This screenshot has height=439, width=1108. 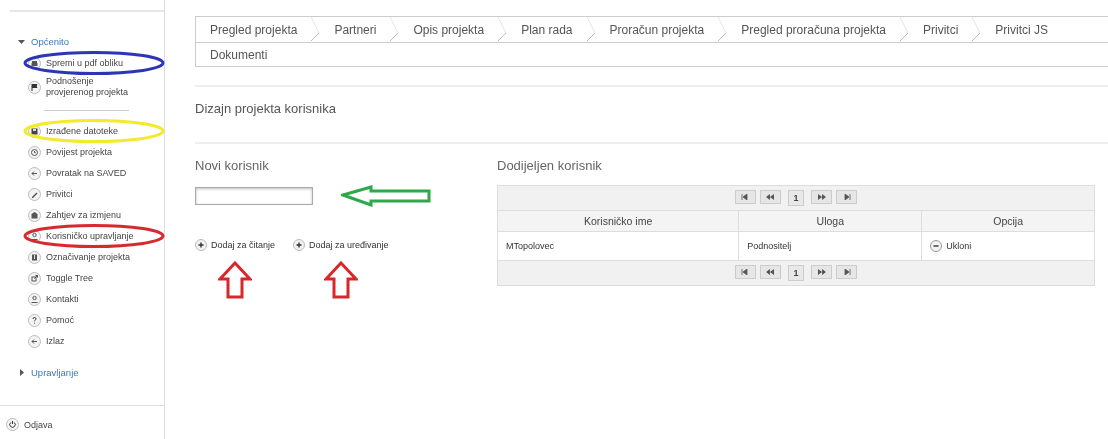 I want to click on sidebar-item: Privitci, so click(x=94, y=194).